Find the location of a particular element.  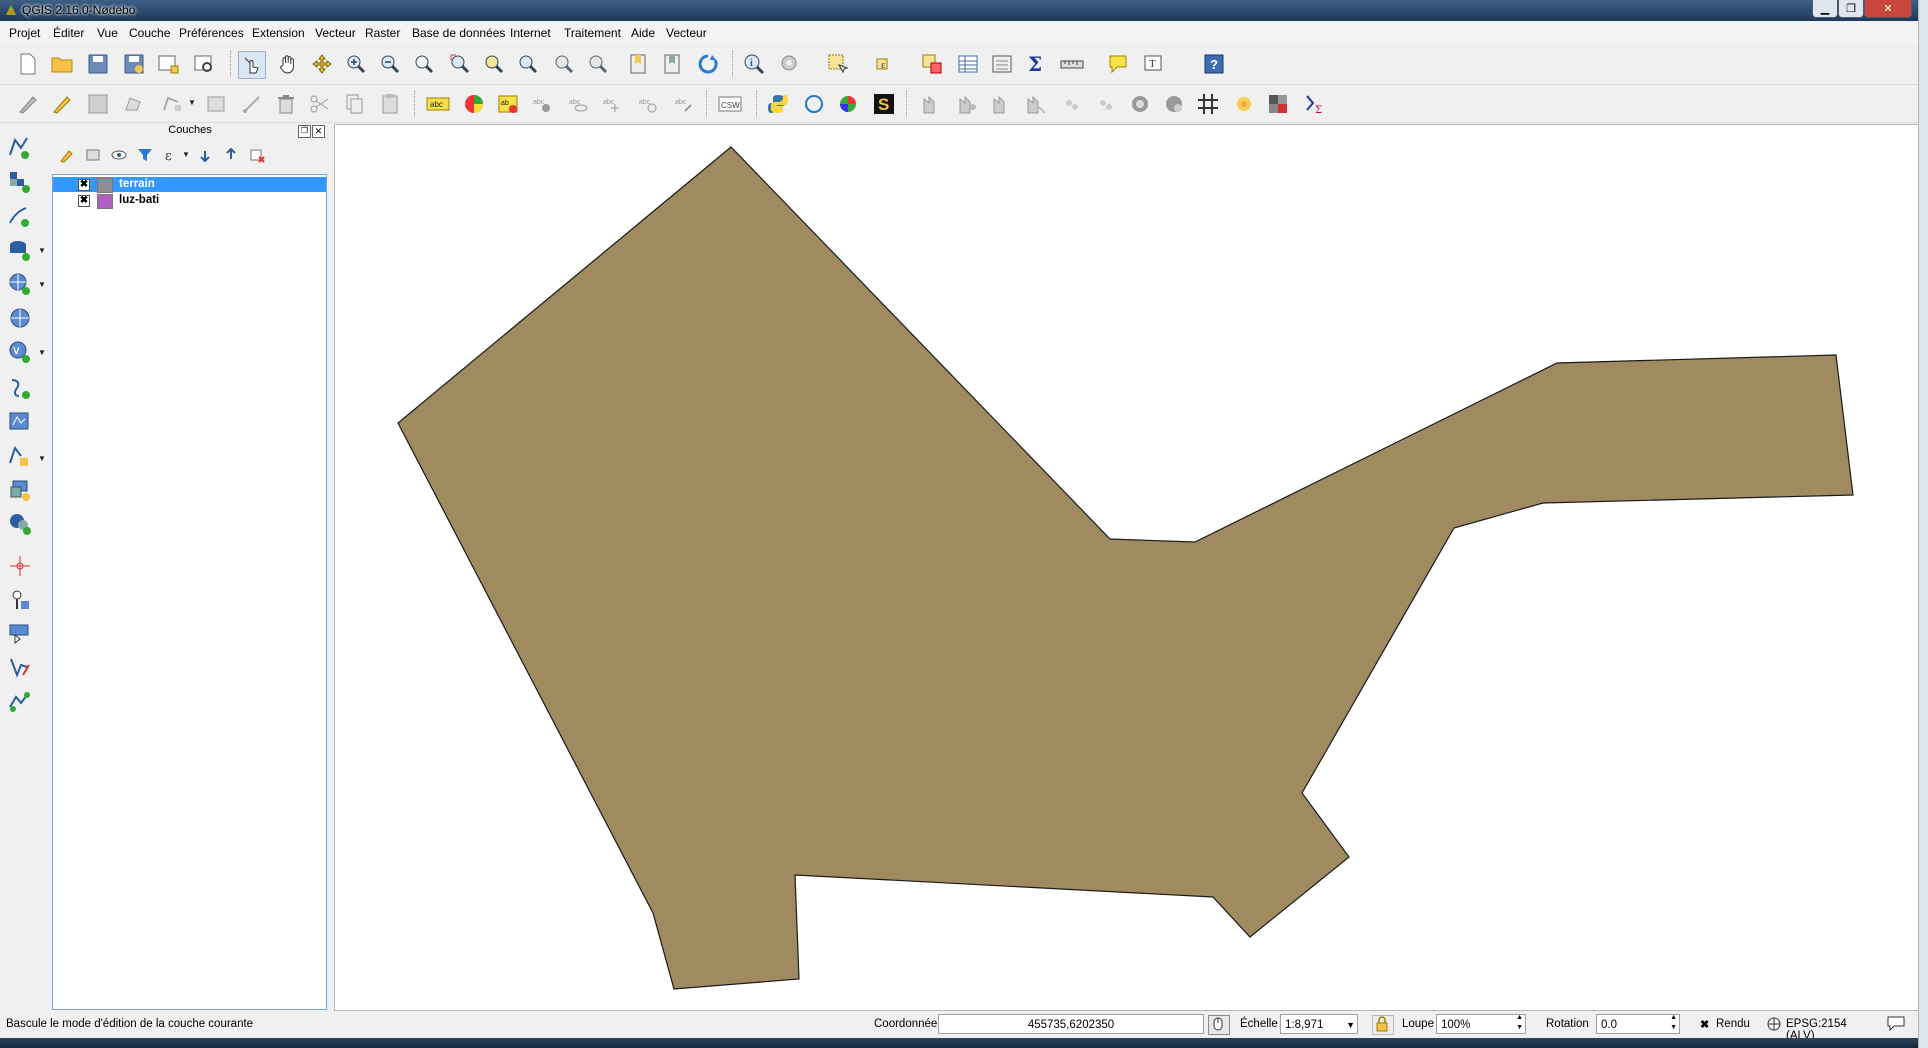

move-label-button: abc is located at coordinates (612, 104).